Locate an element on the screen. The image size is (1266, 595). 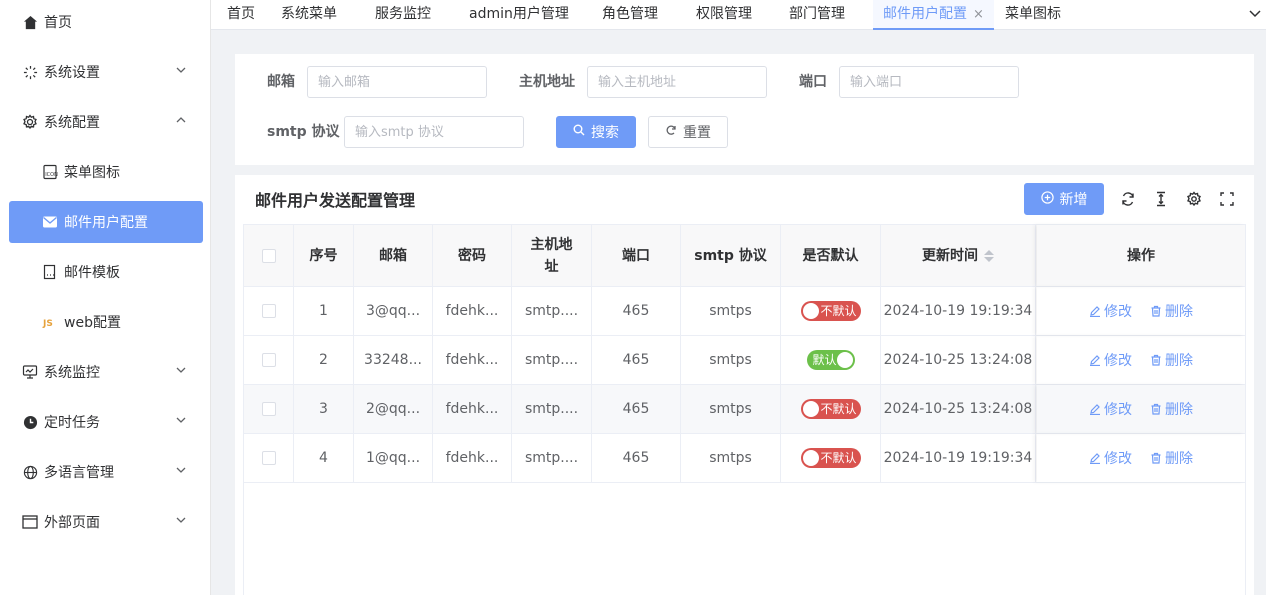
header-select-all is located at coordinates (269, 255).